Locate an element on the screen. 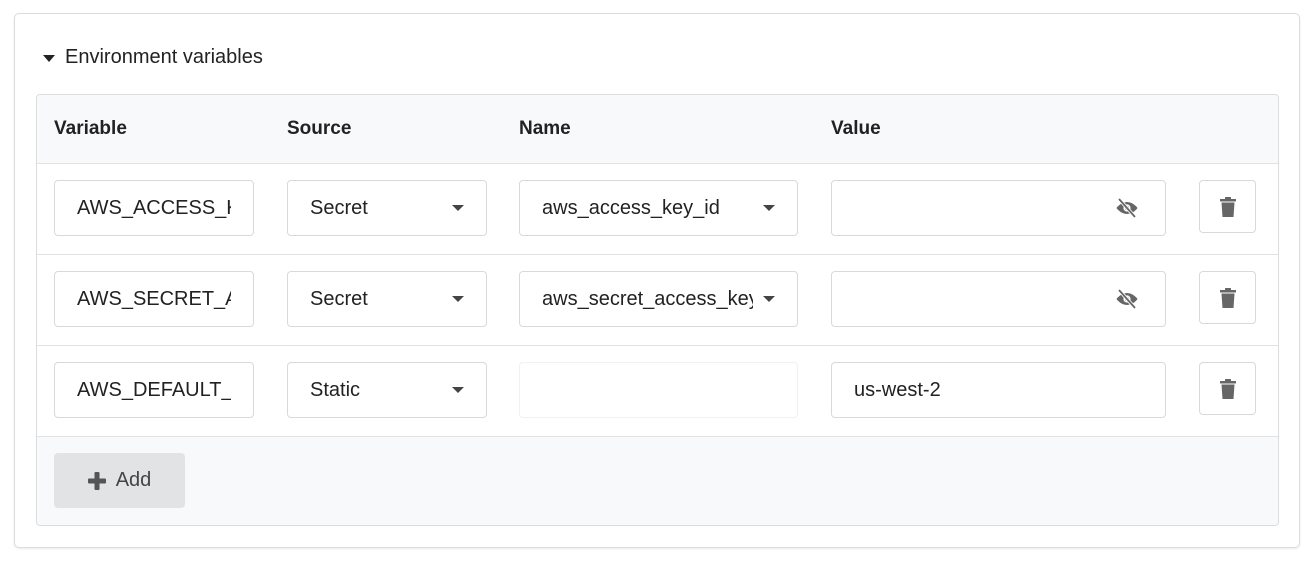  name-value: aws_secret_access_key is located at coordinates (647, 298).